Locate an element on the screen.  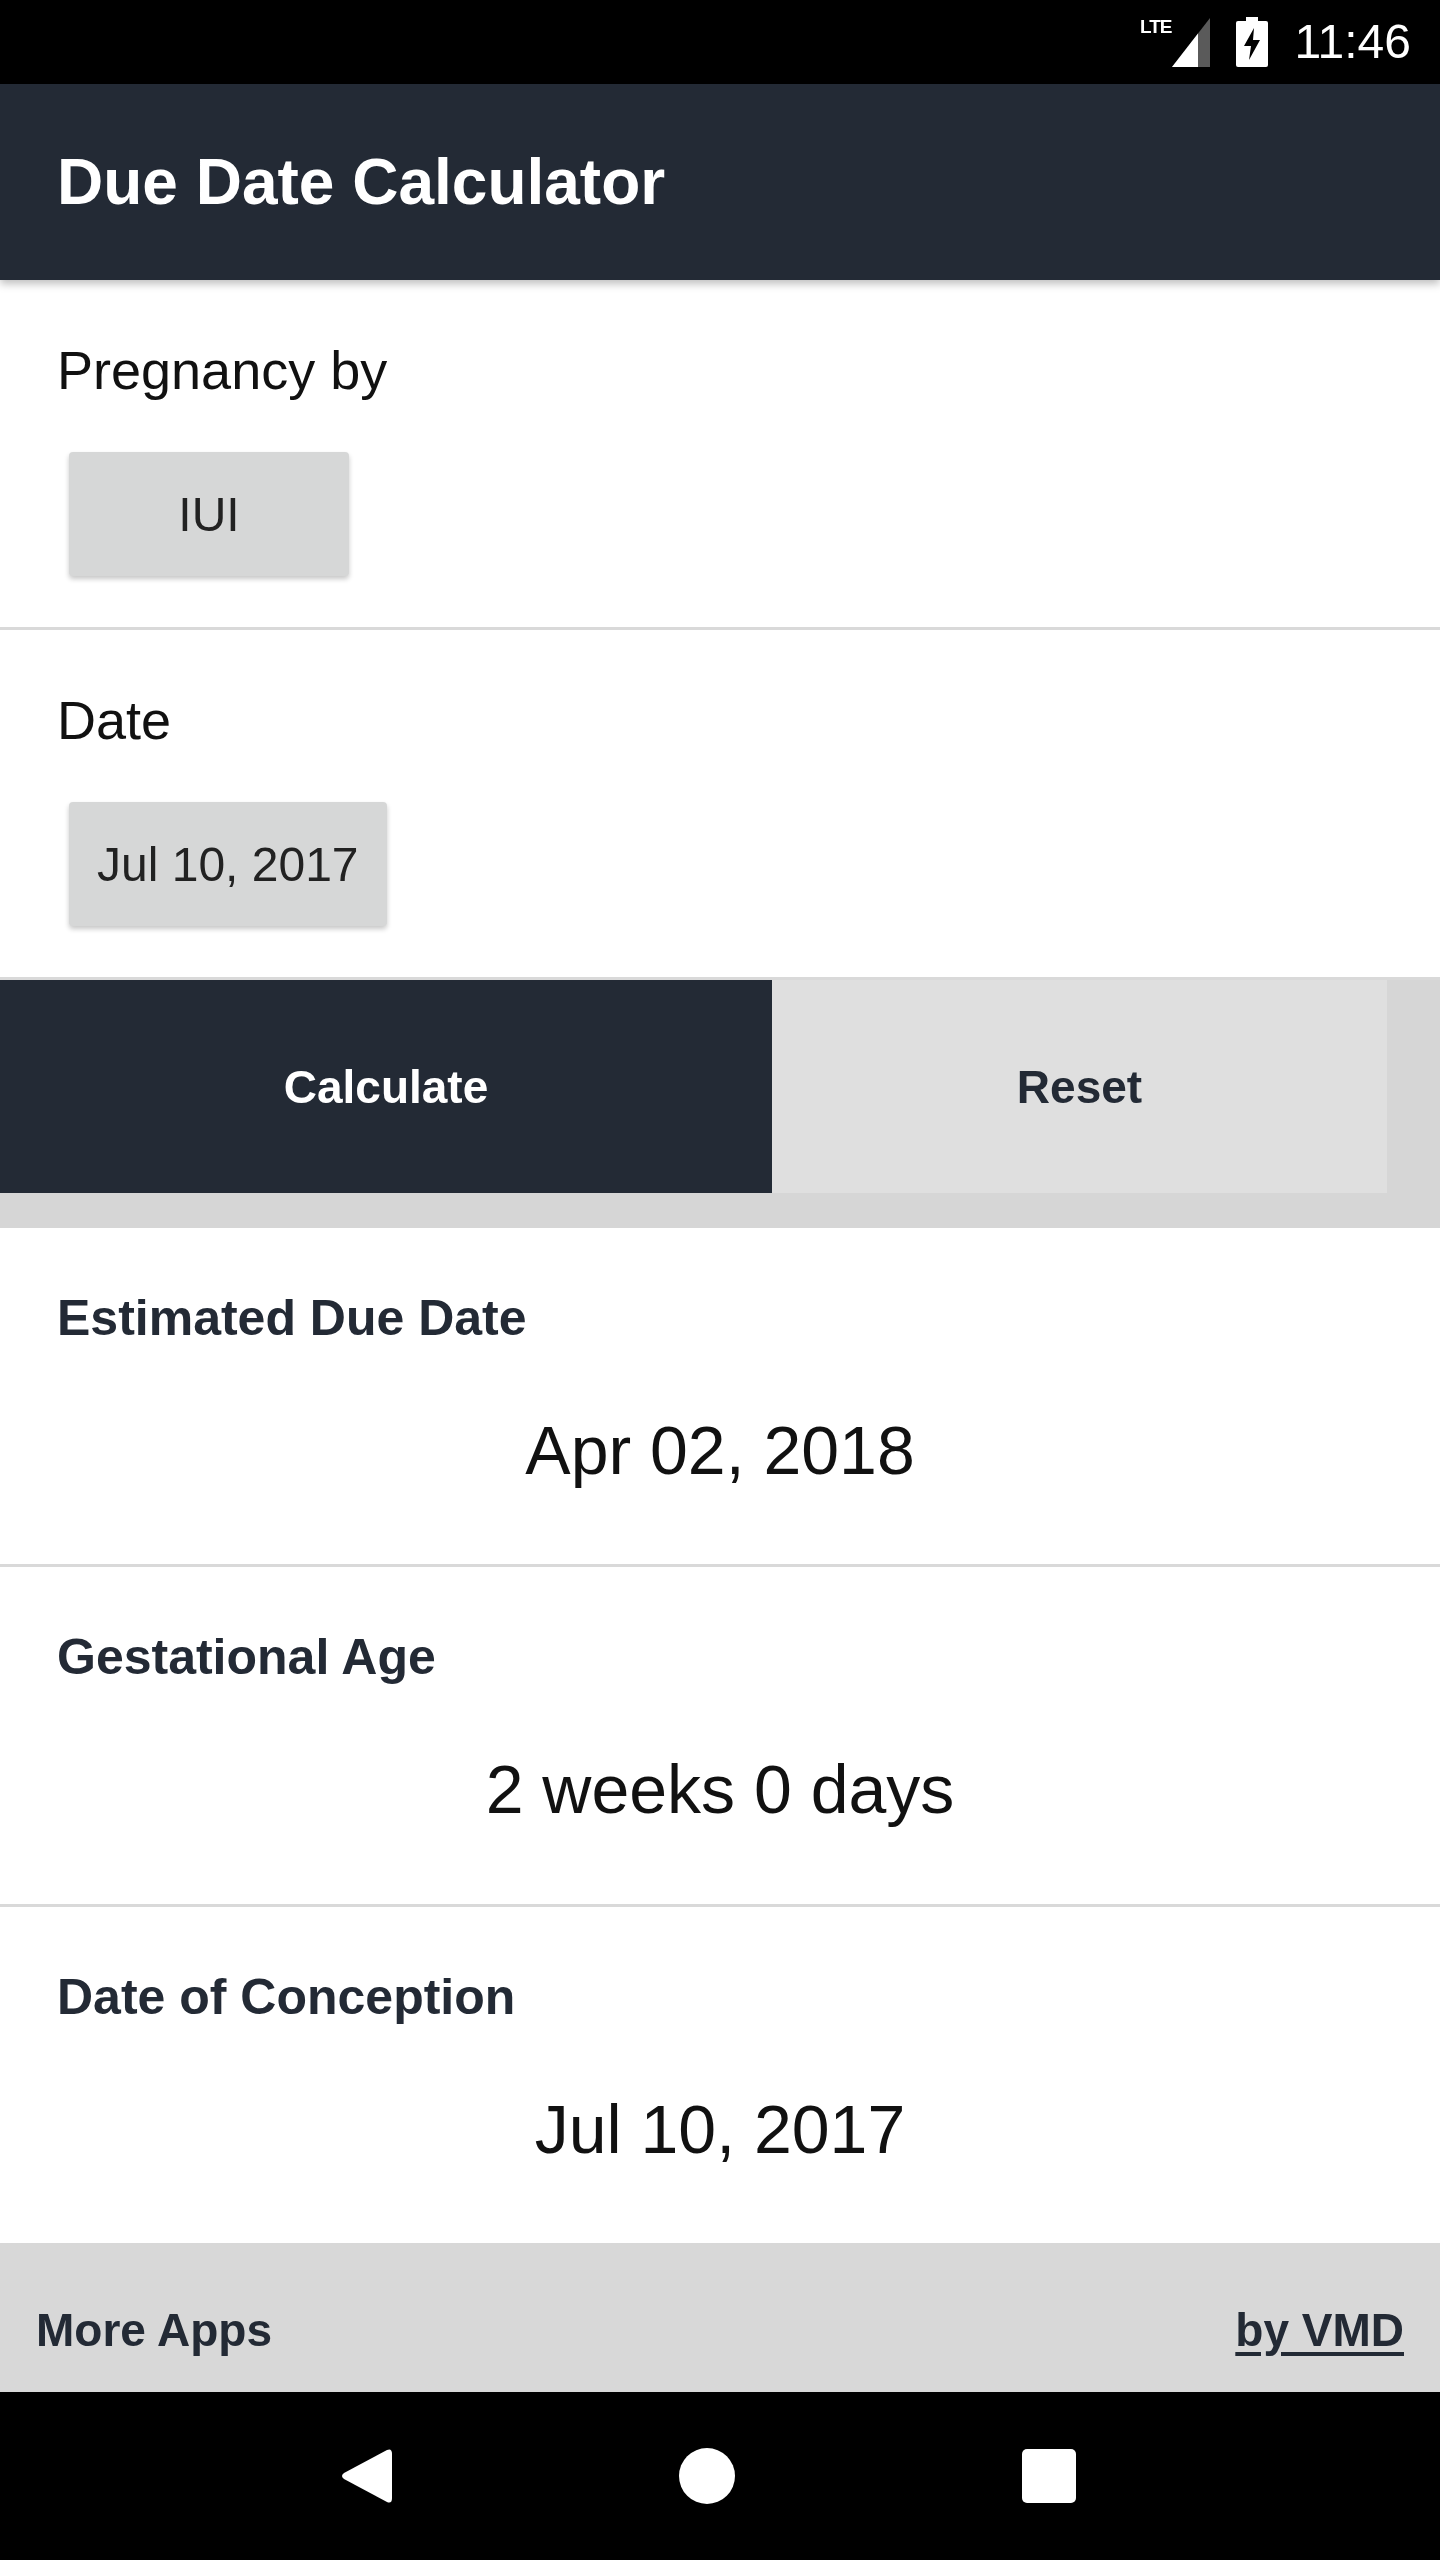
field-label: Pregnancy by is located at coordinates (222, 370).